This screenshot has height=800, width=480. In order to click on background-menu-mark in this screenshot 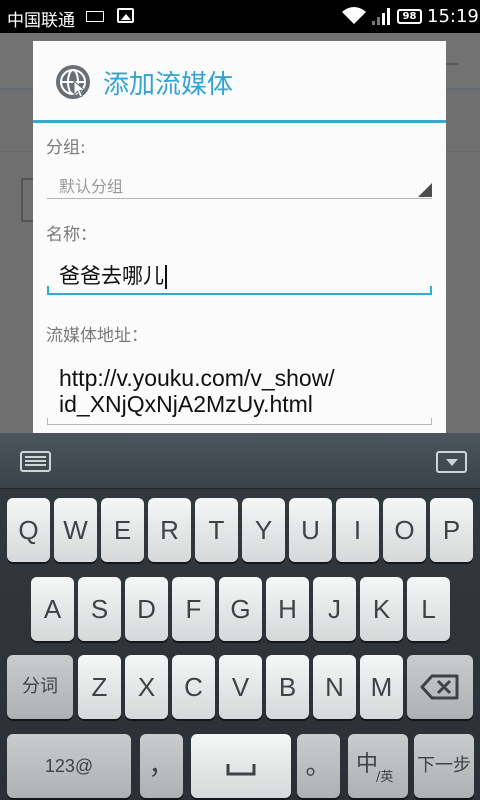, I will do `click(452, 64)`.